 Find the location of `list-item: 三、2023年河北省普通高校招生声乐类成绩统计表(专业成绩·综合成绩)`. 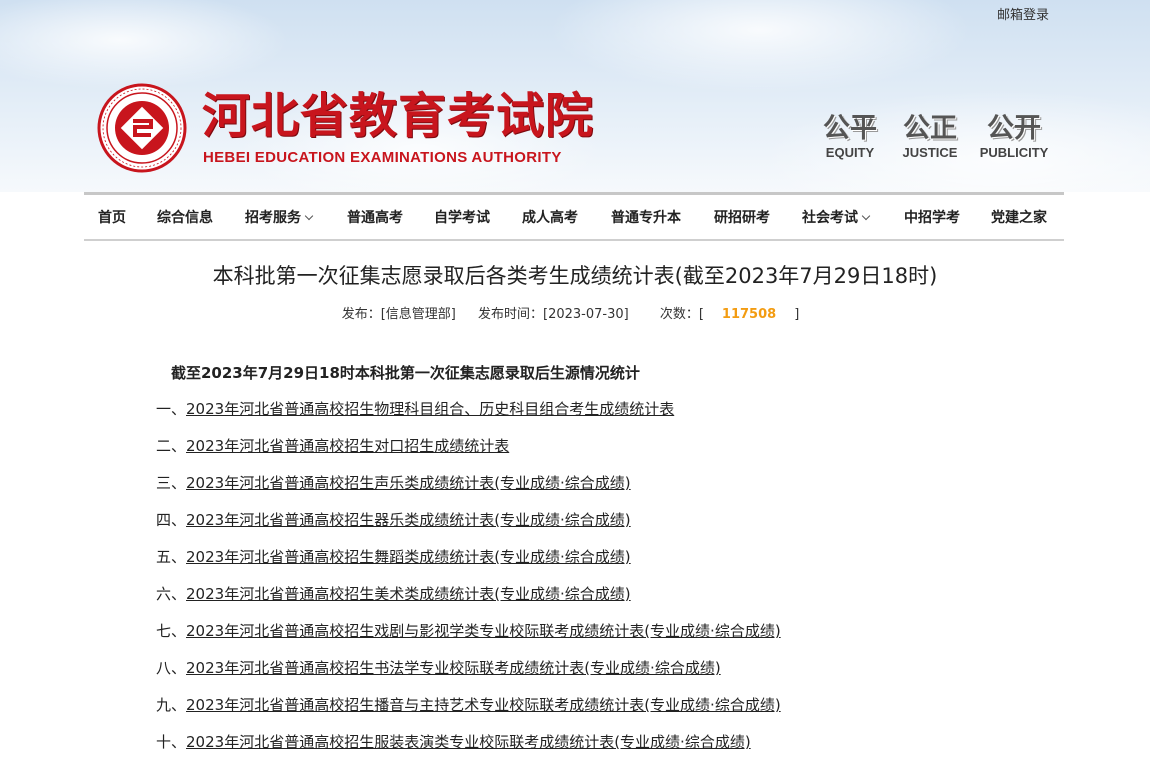

list-item: 三、2023年河北省普通高校招生声乐类成绩统计表(专业成绩·综合成绩) is located at coordinates (468, 490).